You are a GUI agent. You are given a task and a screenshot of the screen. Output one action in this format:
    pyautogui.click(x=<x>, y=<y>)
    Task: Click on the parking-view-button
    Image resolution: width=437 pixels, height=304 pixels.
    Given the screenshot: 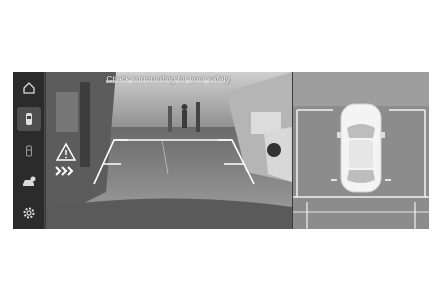 What is the action you would take?
    pyautogui.click(x=28, y=119)
    